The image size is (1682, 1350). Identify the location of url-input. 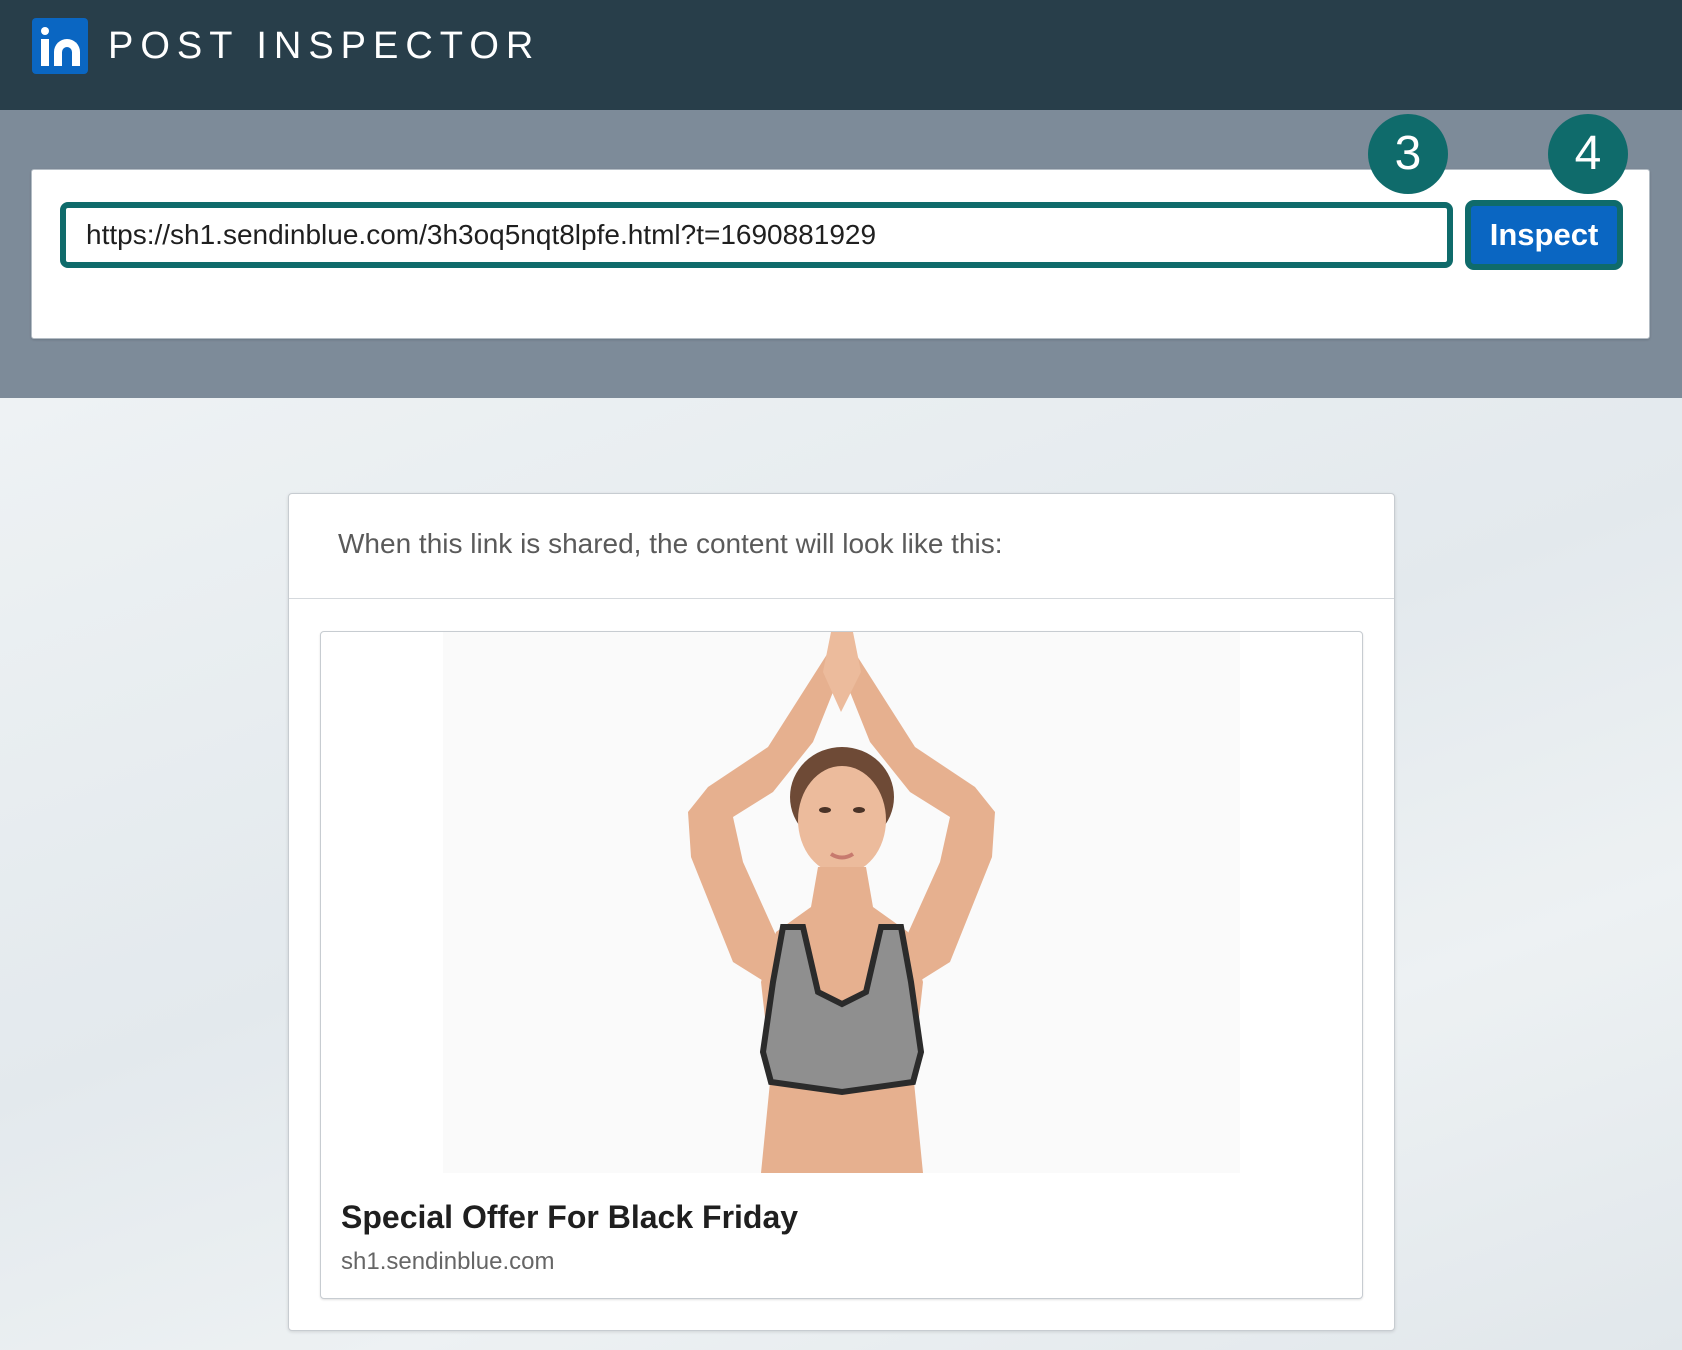
(756, 235).